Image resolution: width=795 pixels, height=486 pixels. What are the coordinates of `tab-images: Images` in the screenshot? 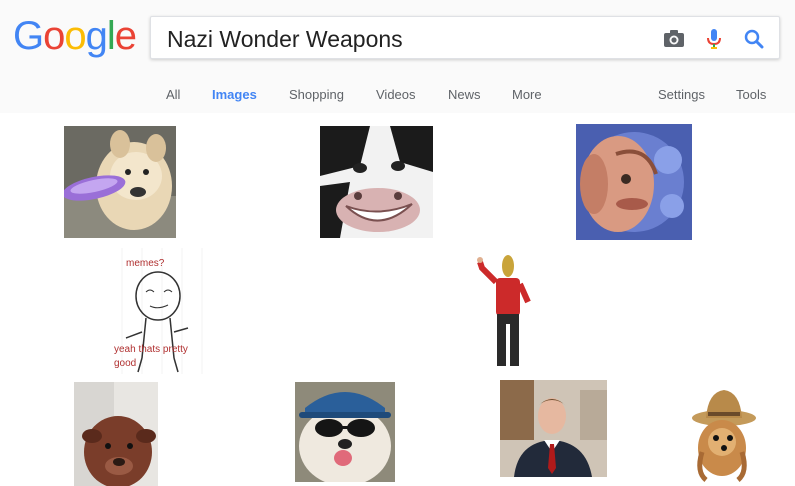 It's located at (234, 94).